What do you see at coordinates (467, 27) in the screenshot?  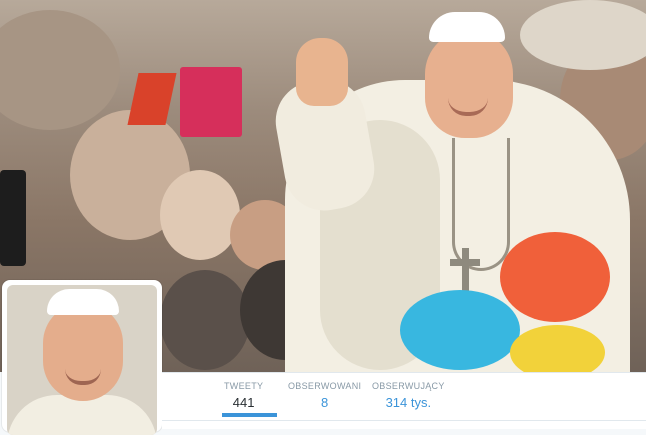 I see `zucchetto-cap` at bounding box center [467, 27].